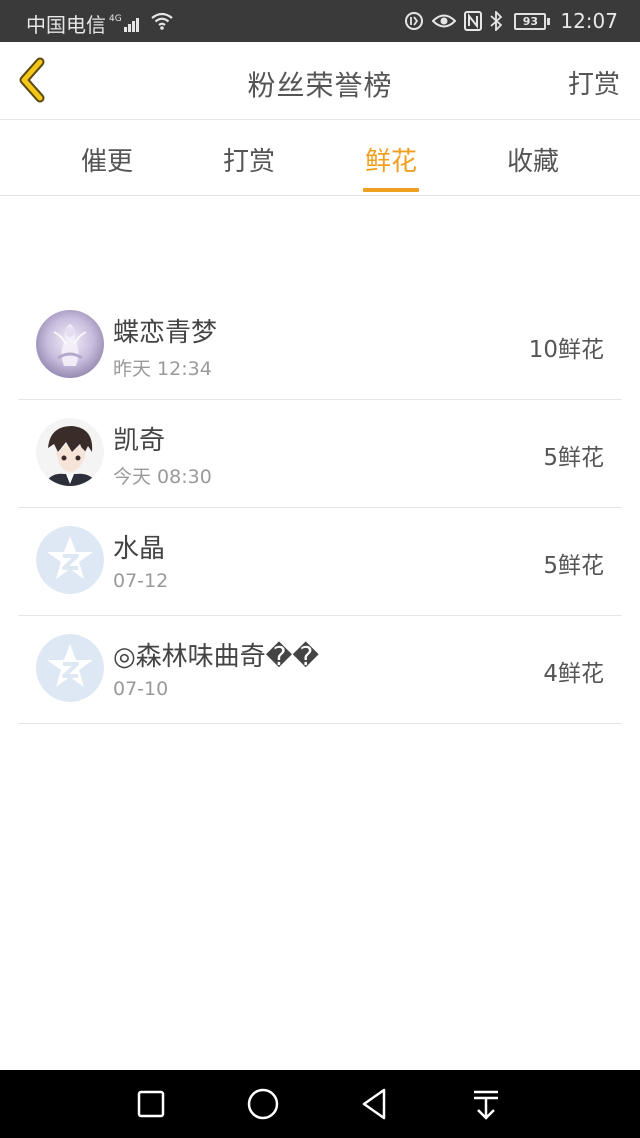  I want to click on home-button, so click(263, 1104).